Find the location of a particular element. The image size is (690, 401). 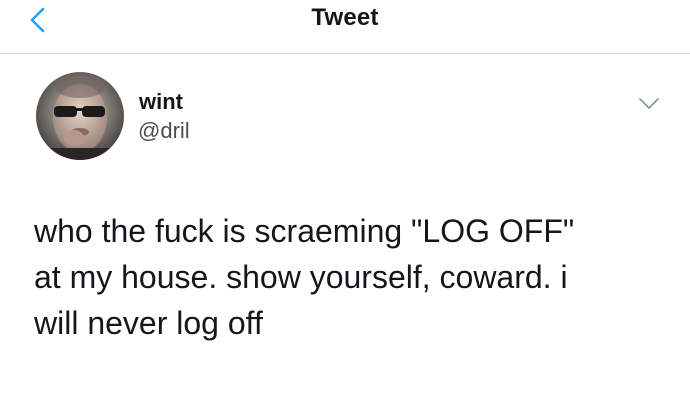

avatar-photo is located at coordinates (80, 116).